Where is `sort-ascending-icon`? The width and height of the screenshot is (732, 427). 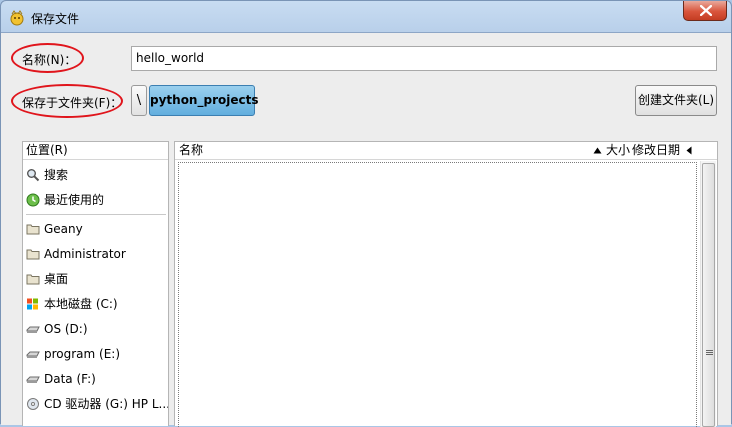
sort-ascending-icon is located at coordinates (597, 150).